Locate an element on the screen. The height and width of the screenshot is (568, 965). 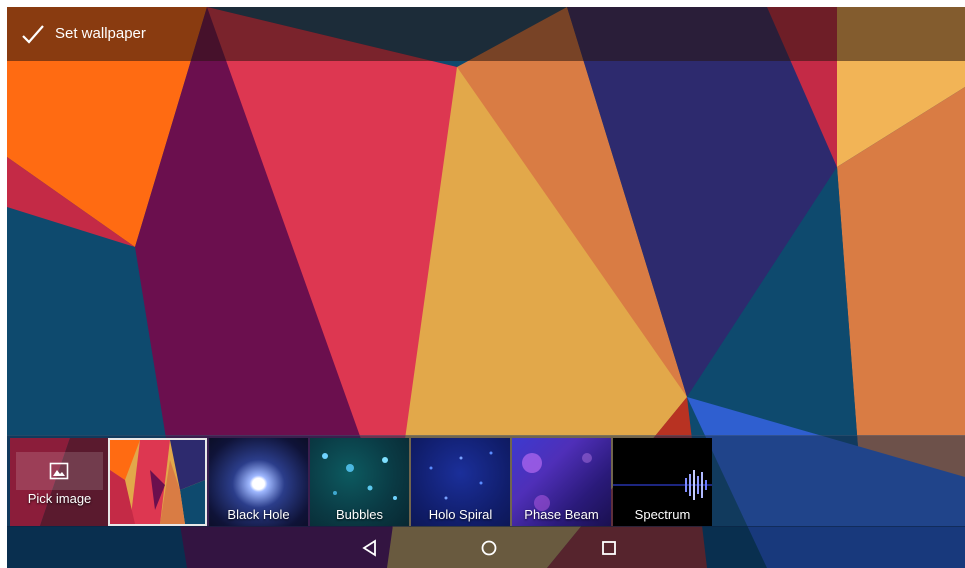
recents-icon is located at coordinates (609, 548).